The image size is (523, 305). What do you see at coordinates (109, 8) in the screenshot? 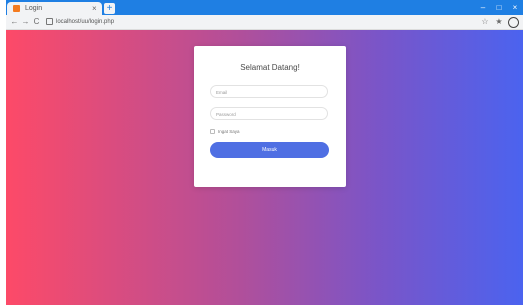
I see `new-tab-button: +` at bounding box center [109, 8].